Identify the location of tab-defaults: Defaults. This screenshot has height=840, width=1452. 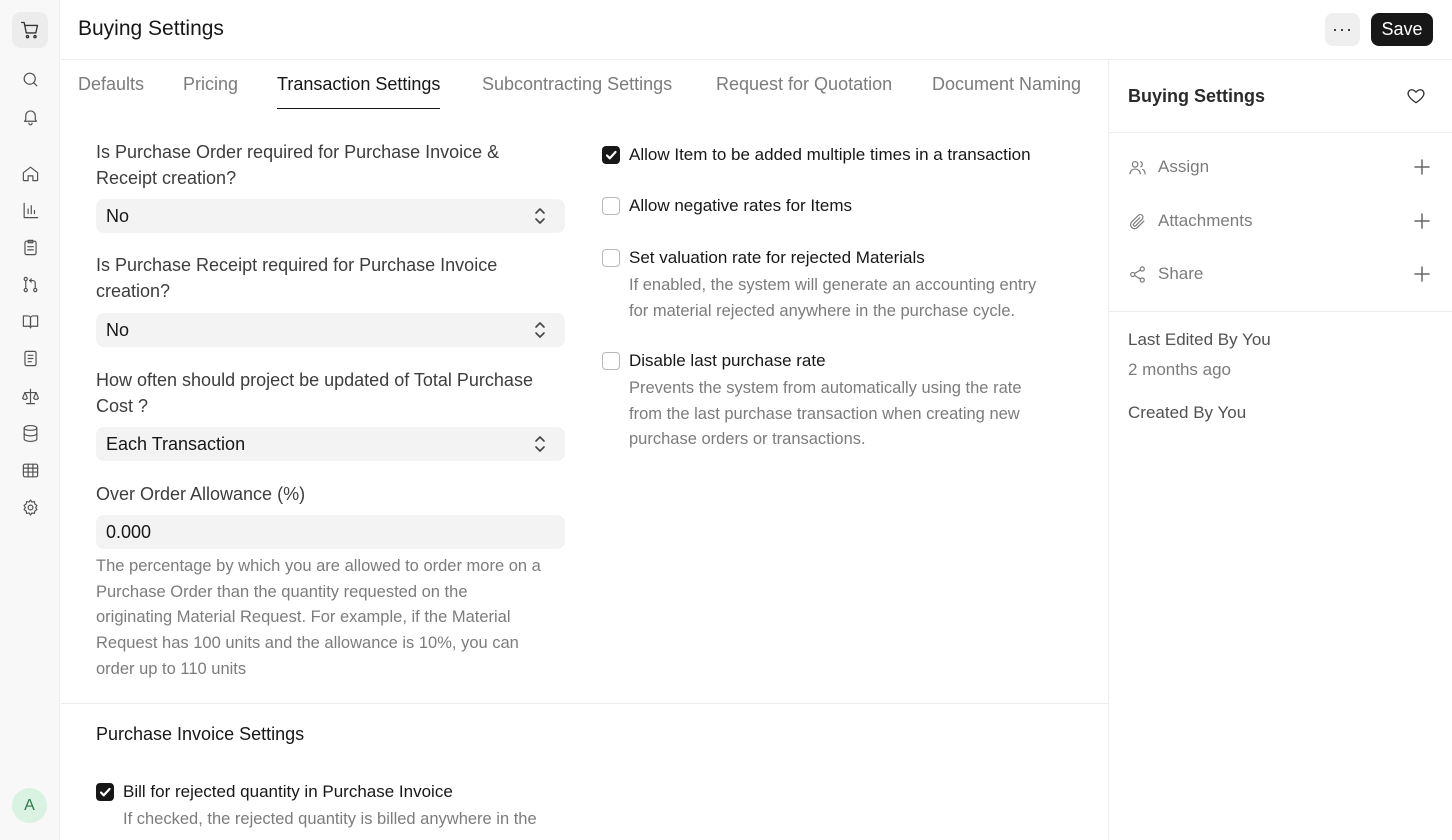
(111, 91).